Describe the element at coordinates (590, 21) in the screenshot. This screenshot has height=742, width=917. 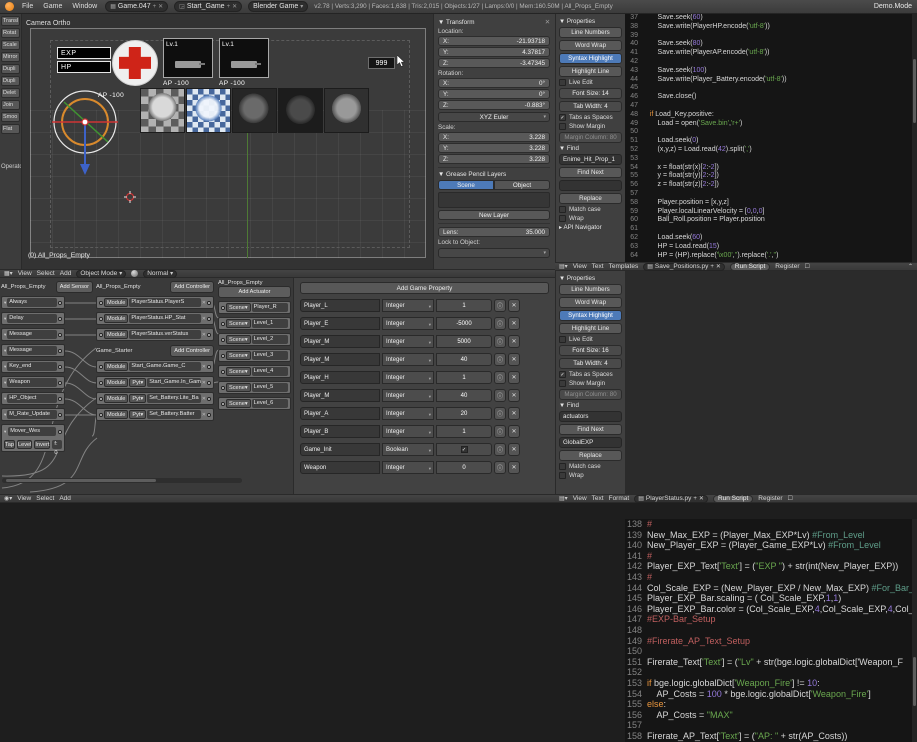
I see `properties-panel-header: ▼ Properties` at that location.